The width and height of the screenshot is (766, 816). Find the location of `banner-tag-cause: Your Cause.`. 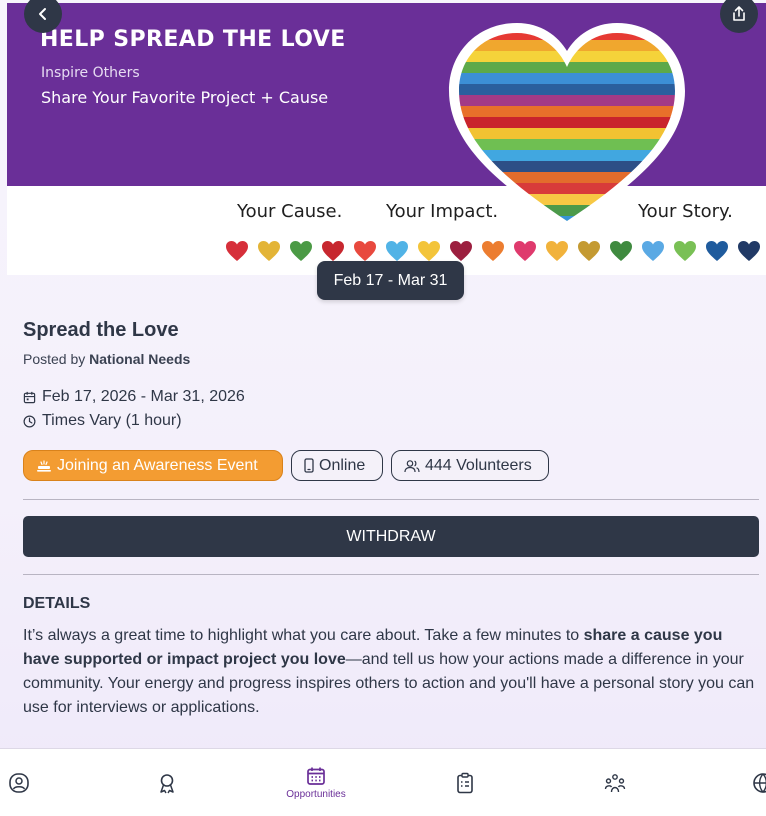

banner-tag-cause: Your Cause. is located at coordinates (290, 211).